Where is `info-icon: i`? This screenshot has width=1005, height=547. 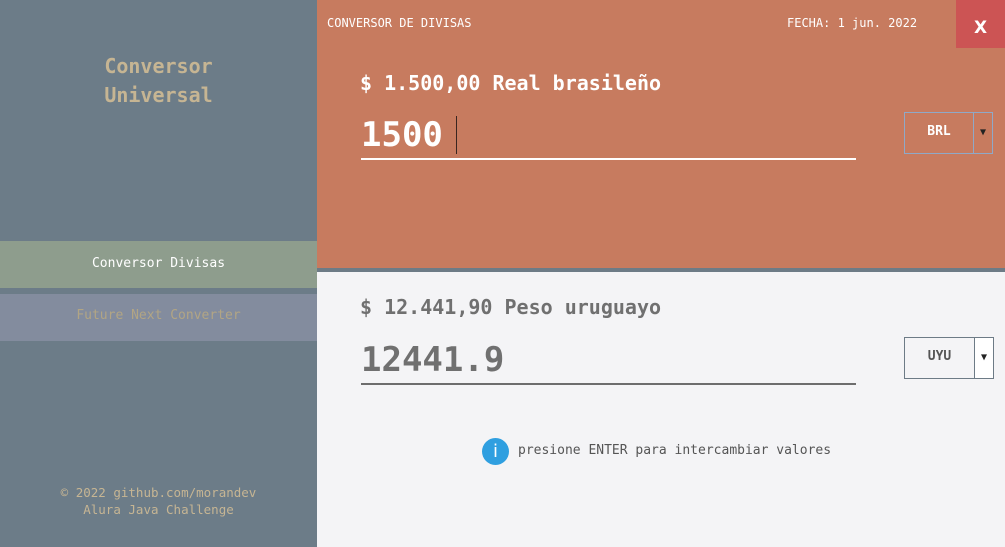 info-icon: i is located at coordinates (495, 451).